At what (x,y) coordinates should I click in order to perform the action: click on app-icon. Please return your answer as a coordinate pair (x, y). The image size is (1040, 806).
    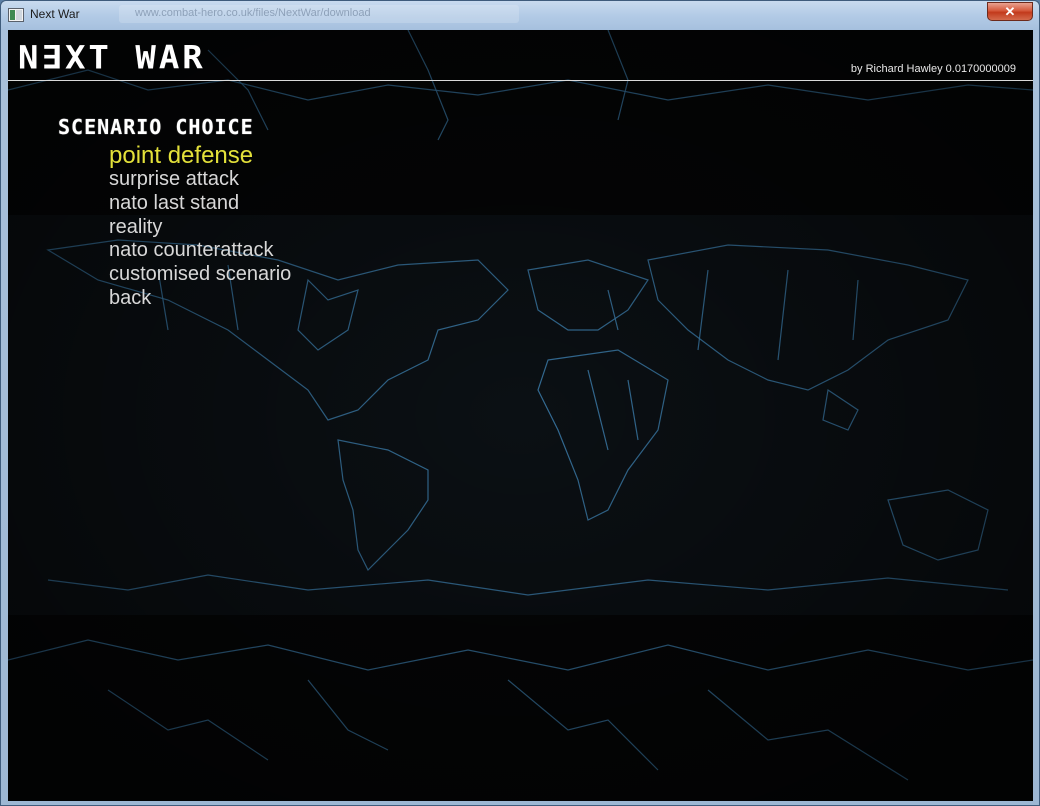
    Looking at the image, I should click on (16, 15).